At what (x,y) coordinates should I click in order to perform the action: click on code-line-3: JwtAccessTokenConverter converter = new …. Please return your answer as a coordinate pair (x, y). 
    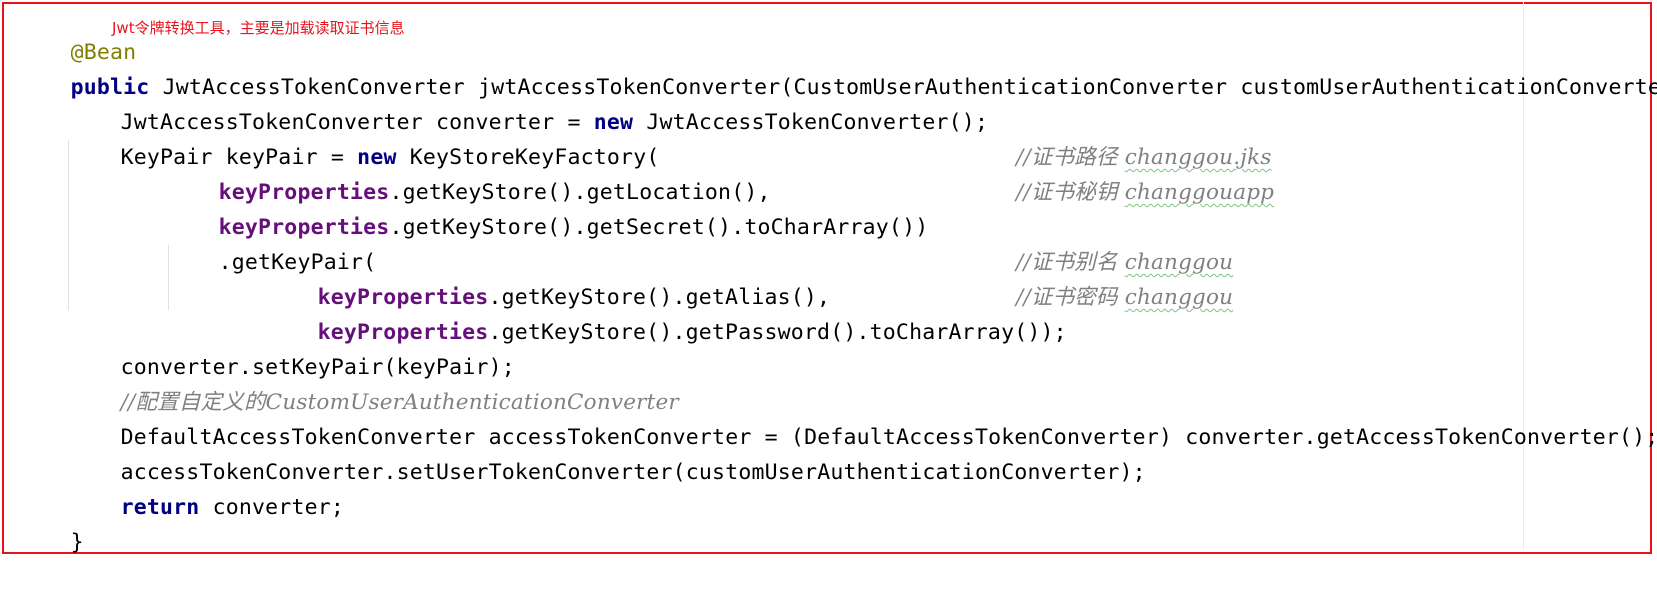
    Looking at the image, I should click on (528, 102).